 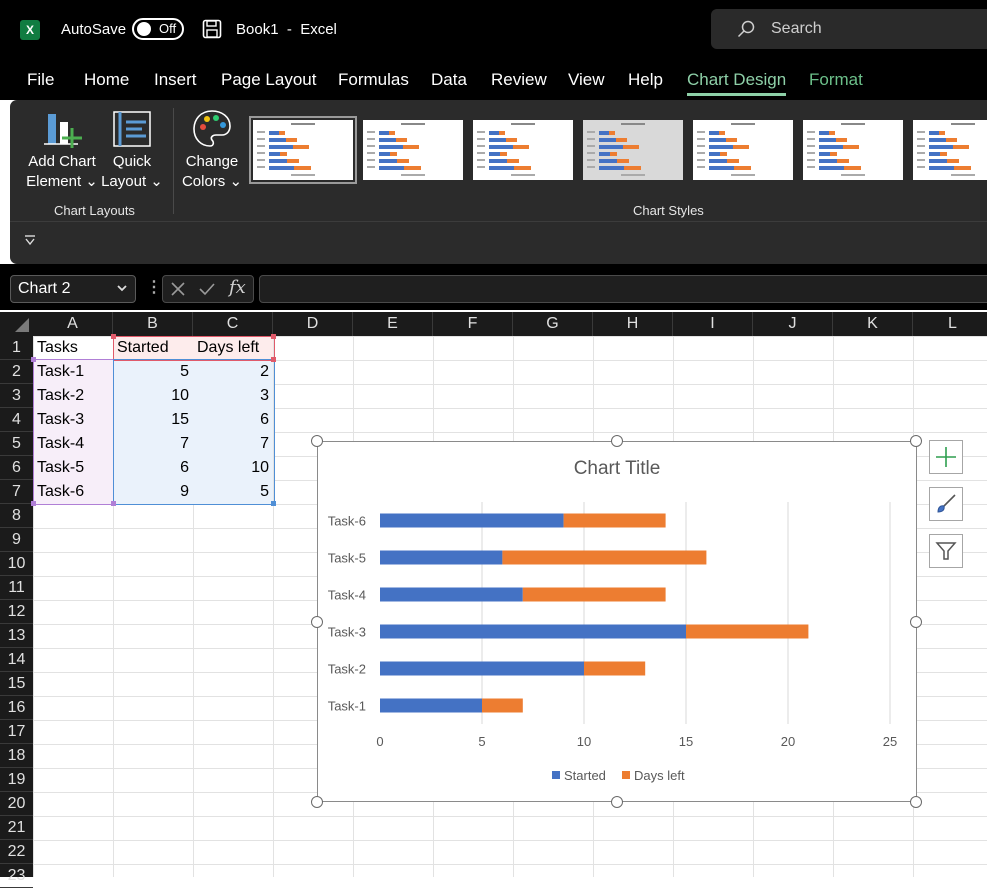 What do you see at coordinates (16, 852) in the screenshot?
I see `row-header-22: 22` at bounding box center [16, 852].